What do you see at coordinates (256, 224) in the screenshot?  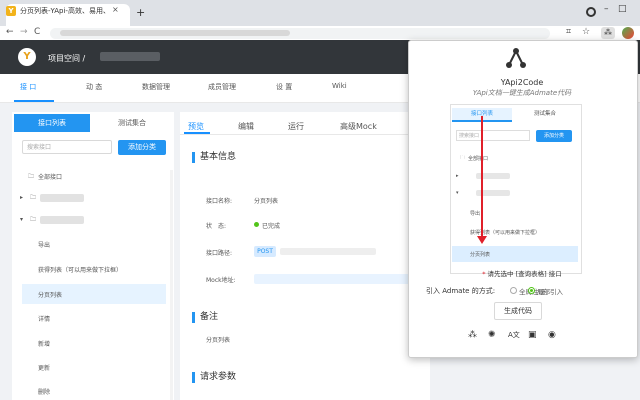 I see `status-dot-icon` at bounding box center [256, 224].